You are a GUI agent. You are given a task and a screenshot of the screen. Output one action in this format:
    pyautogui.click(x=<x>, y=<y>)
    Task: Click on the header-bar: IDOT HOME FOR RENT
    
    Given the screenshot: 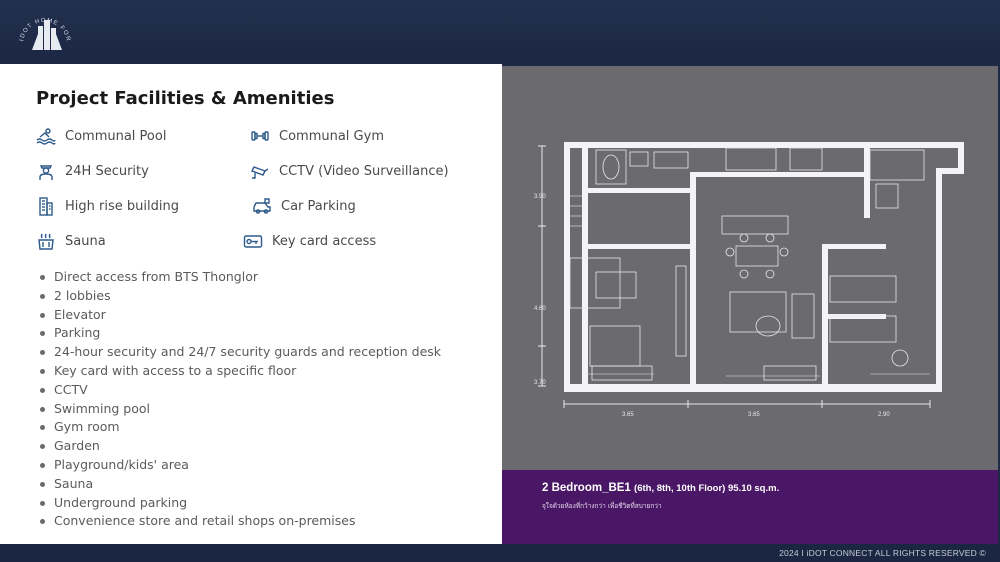 What is the action you would take?
    pyautogui.click(x=500, y=32)
    